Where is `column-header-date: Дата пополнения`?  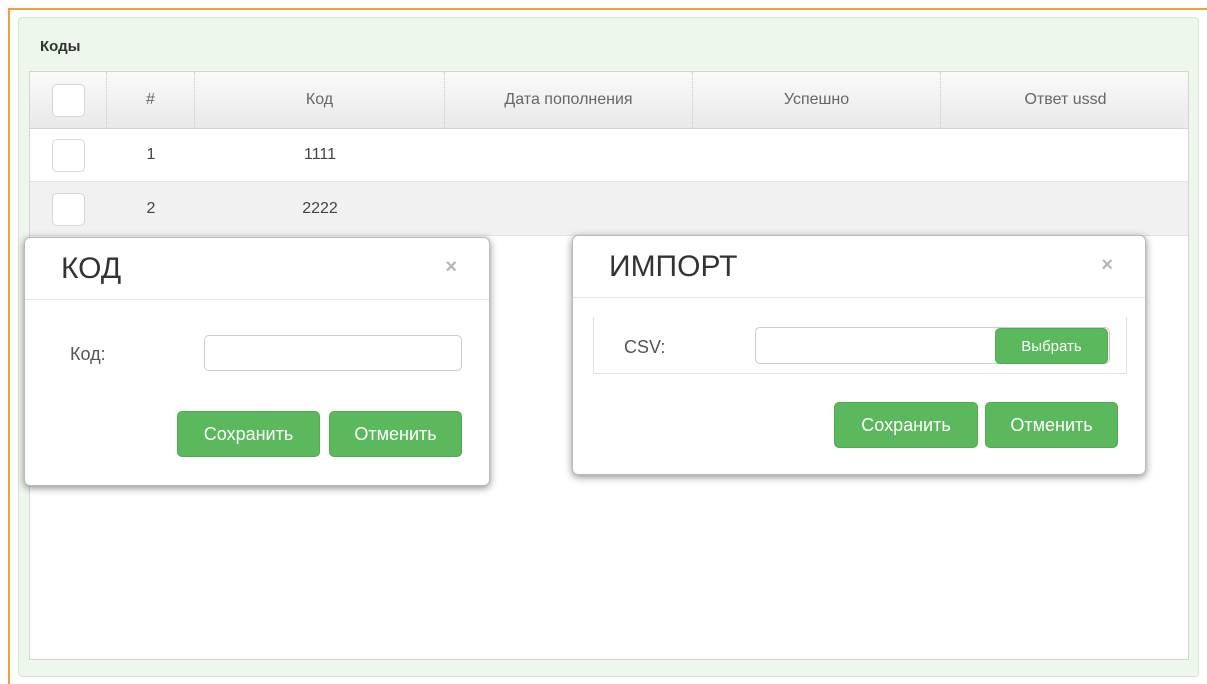 column-header-date: Дата пополнения is located at coordinates (569, 100).